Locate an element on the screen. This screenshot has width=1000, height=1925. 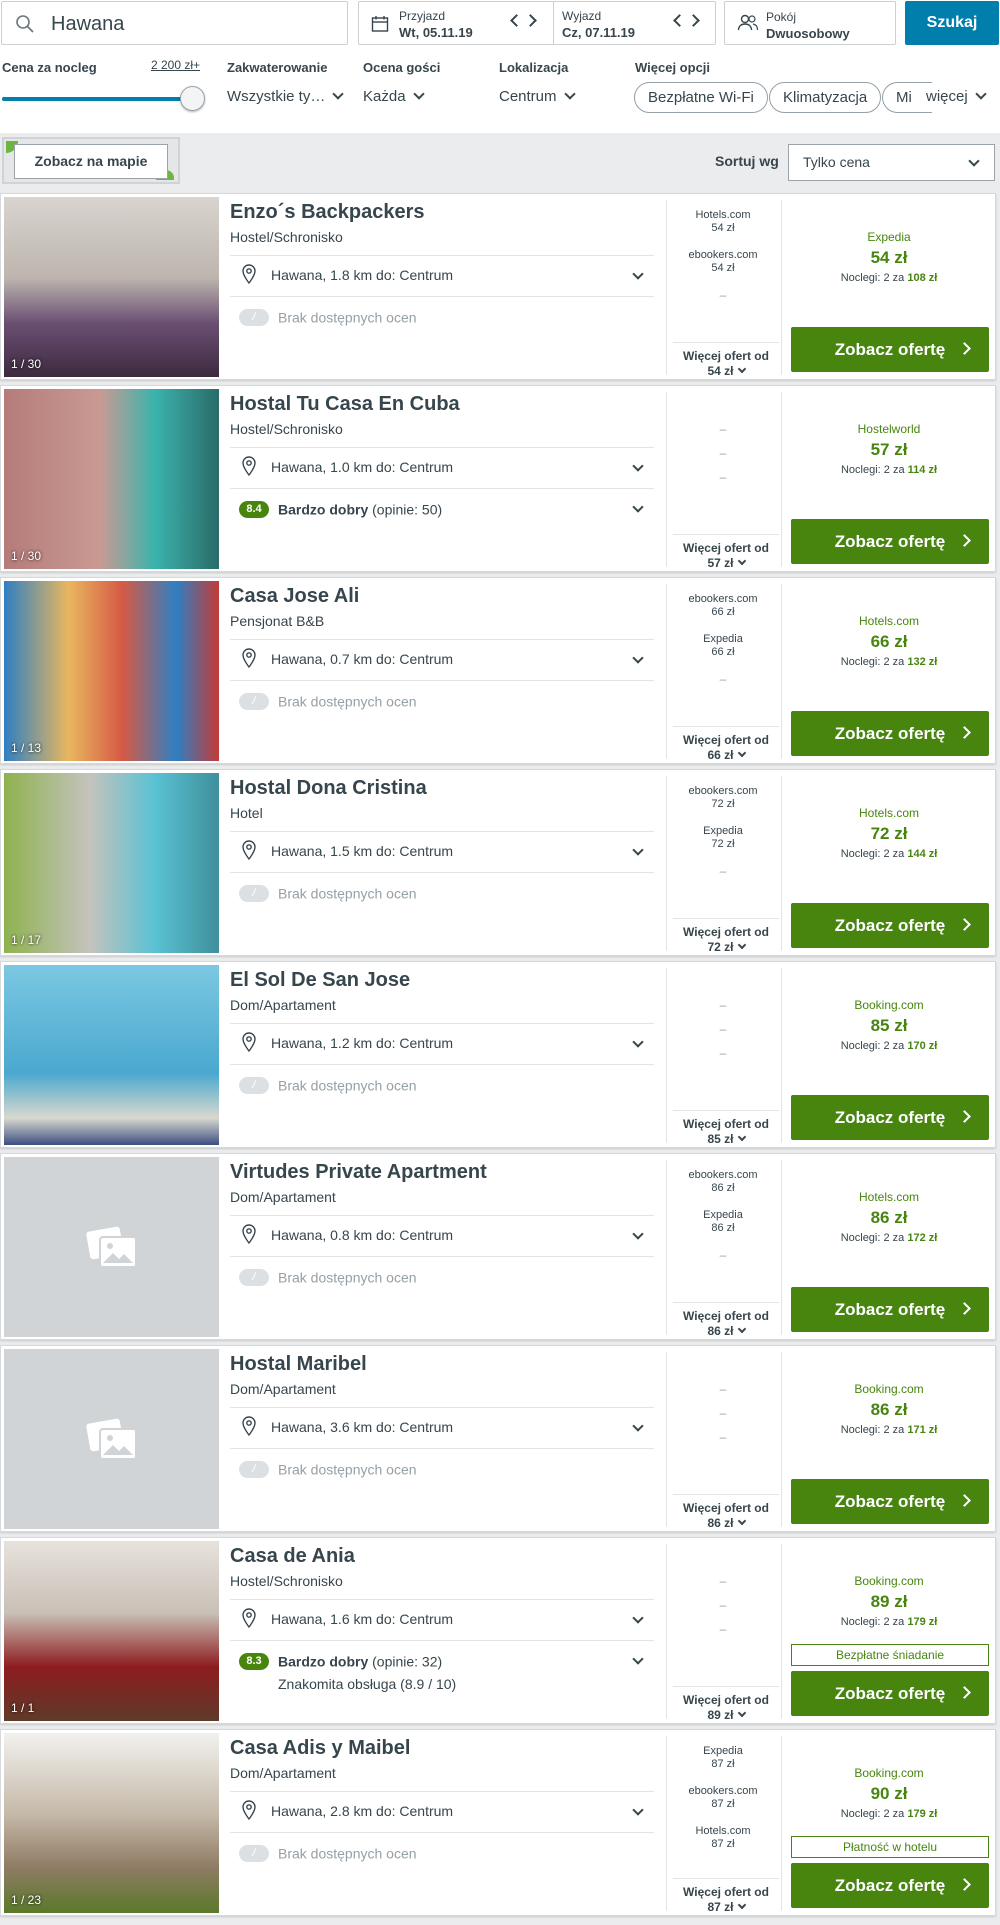
offer-item: Expedia 66 zł is located at coordinates (723, 646).